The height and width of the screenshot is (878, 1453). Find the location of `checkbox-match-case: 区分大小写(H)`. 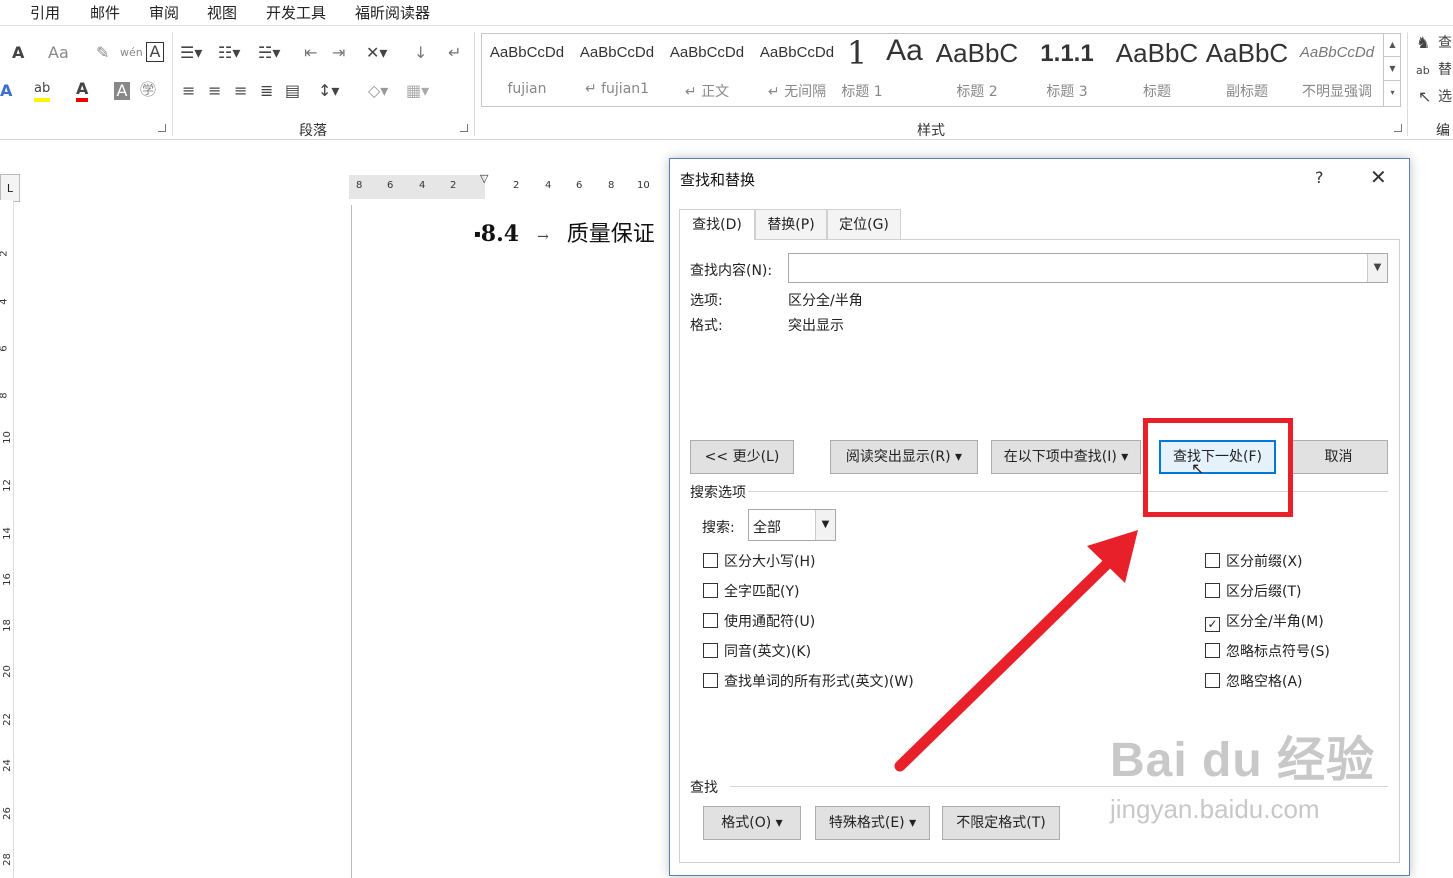

checkbox-match-case: 区分大小写(H) is located at coordinates (759, 561).